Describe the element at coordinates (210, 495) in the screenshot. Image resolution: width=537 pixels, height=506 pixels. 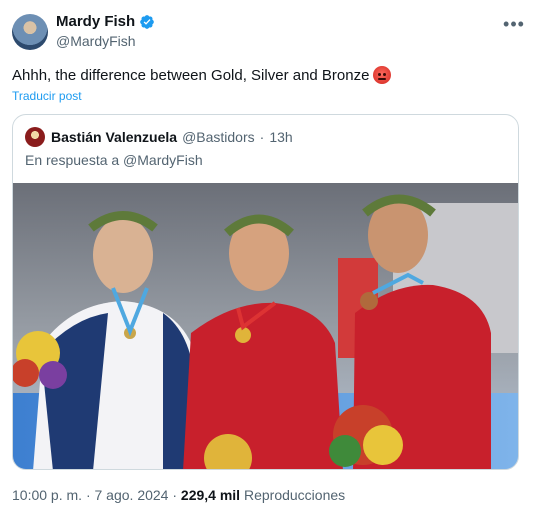
I see `views-count: 229,4 mil` at that location.